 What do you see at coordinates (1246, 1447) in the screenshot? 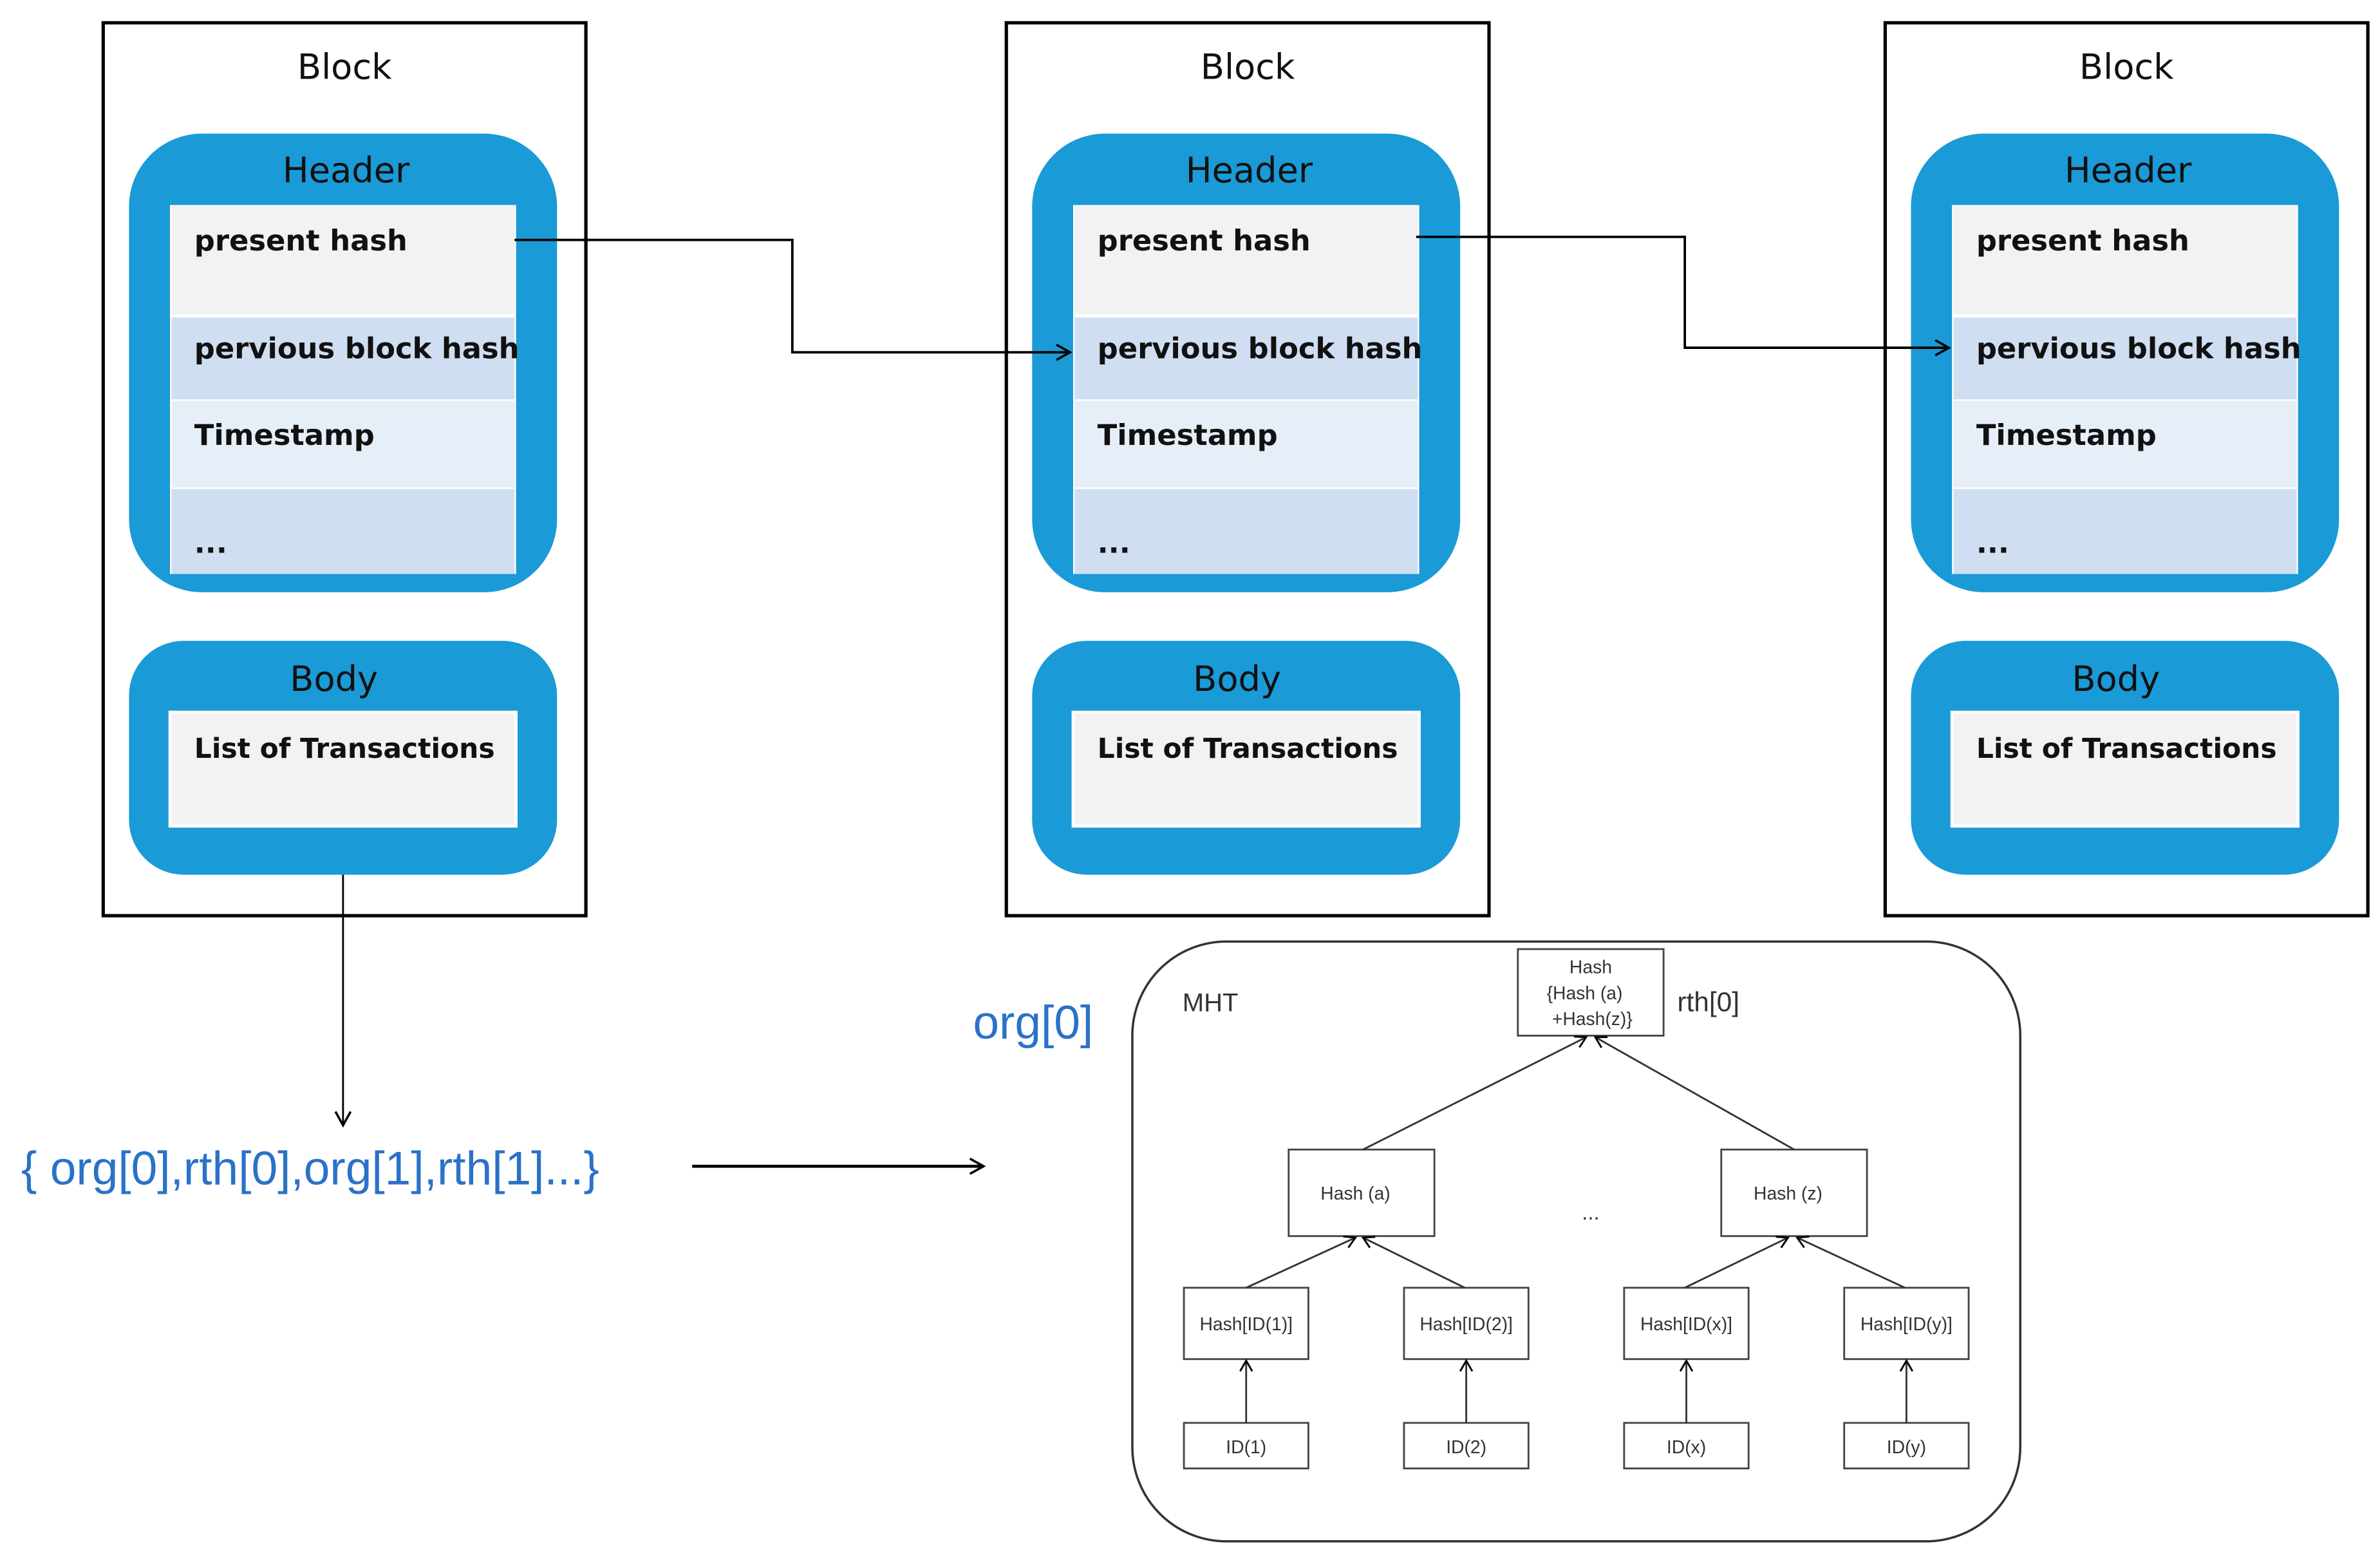
I see `mht-leaf-label: ID(1)` at bounding box center [1246, 1447].